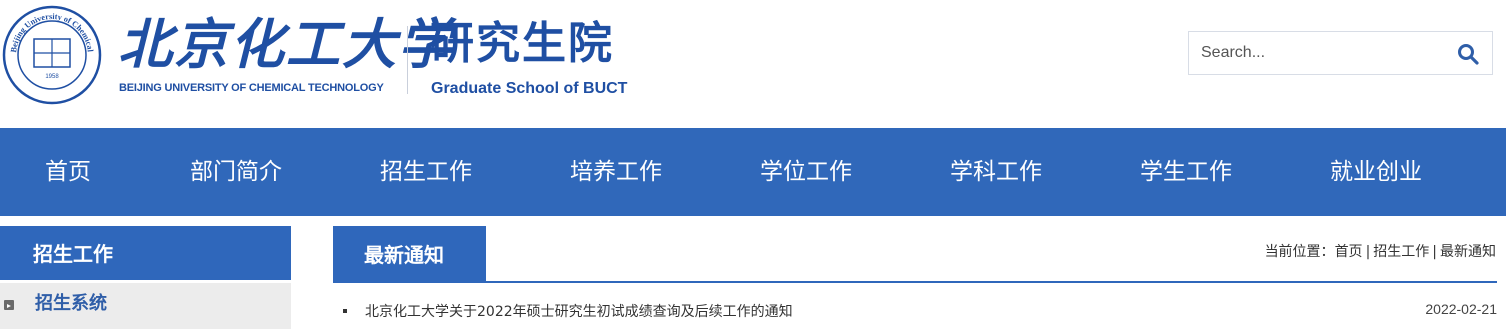  What do you see at coordinates (407, 60) in the screenshot?
I see `brand-divider` at bounding box center [407, 60].